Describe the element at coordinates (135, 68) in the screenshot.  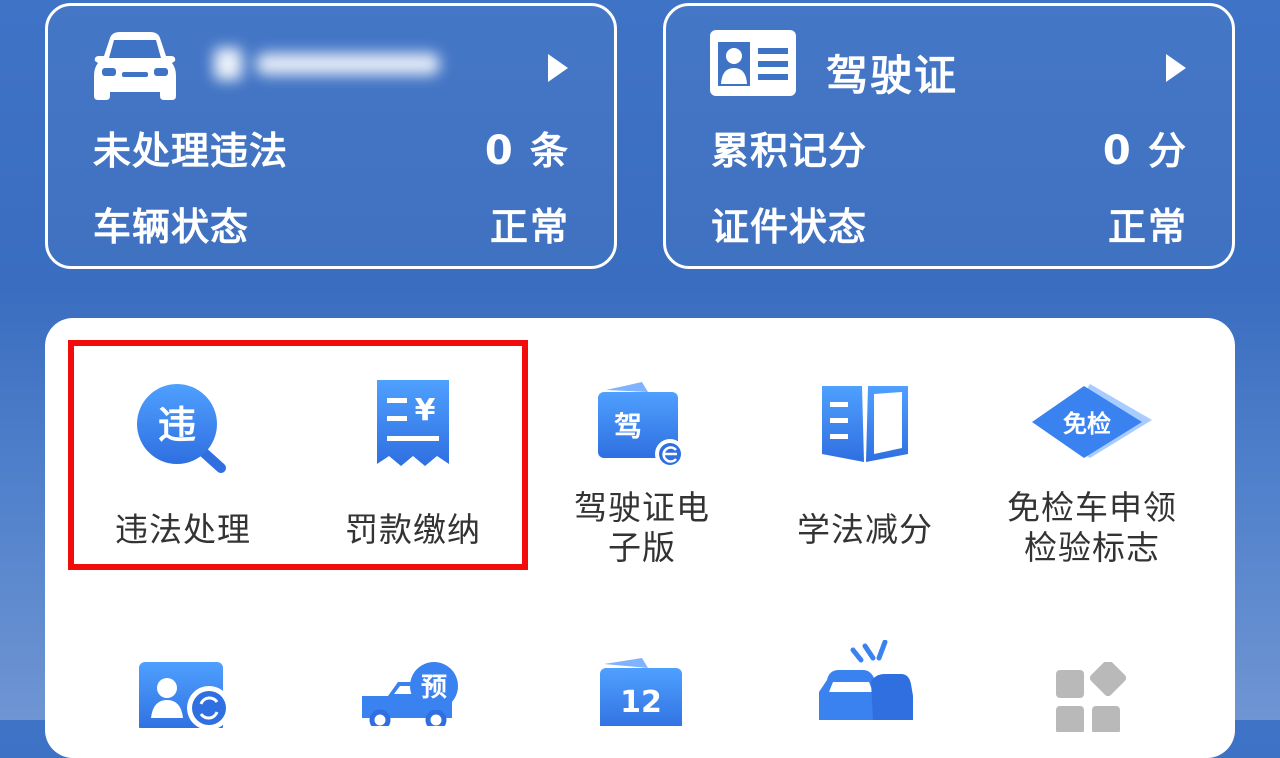
I see `car-icon` at that location.